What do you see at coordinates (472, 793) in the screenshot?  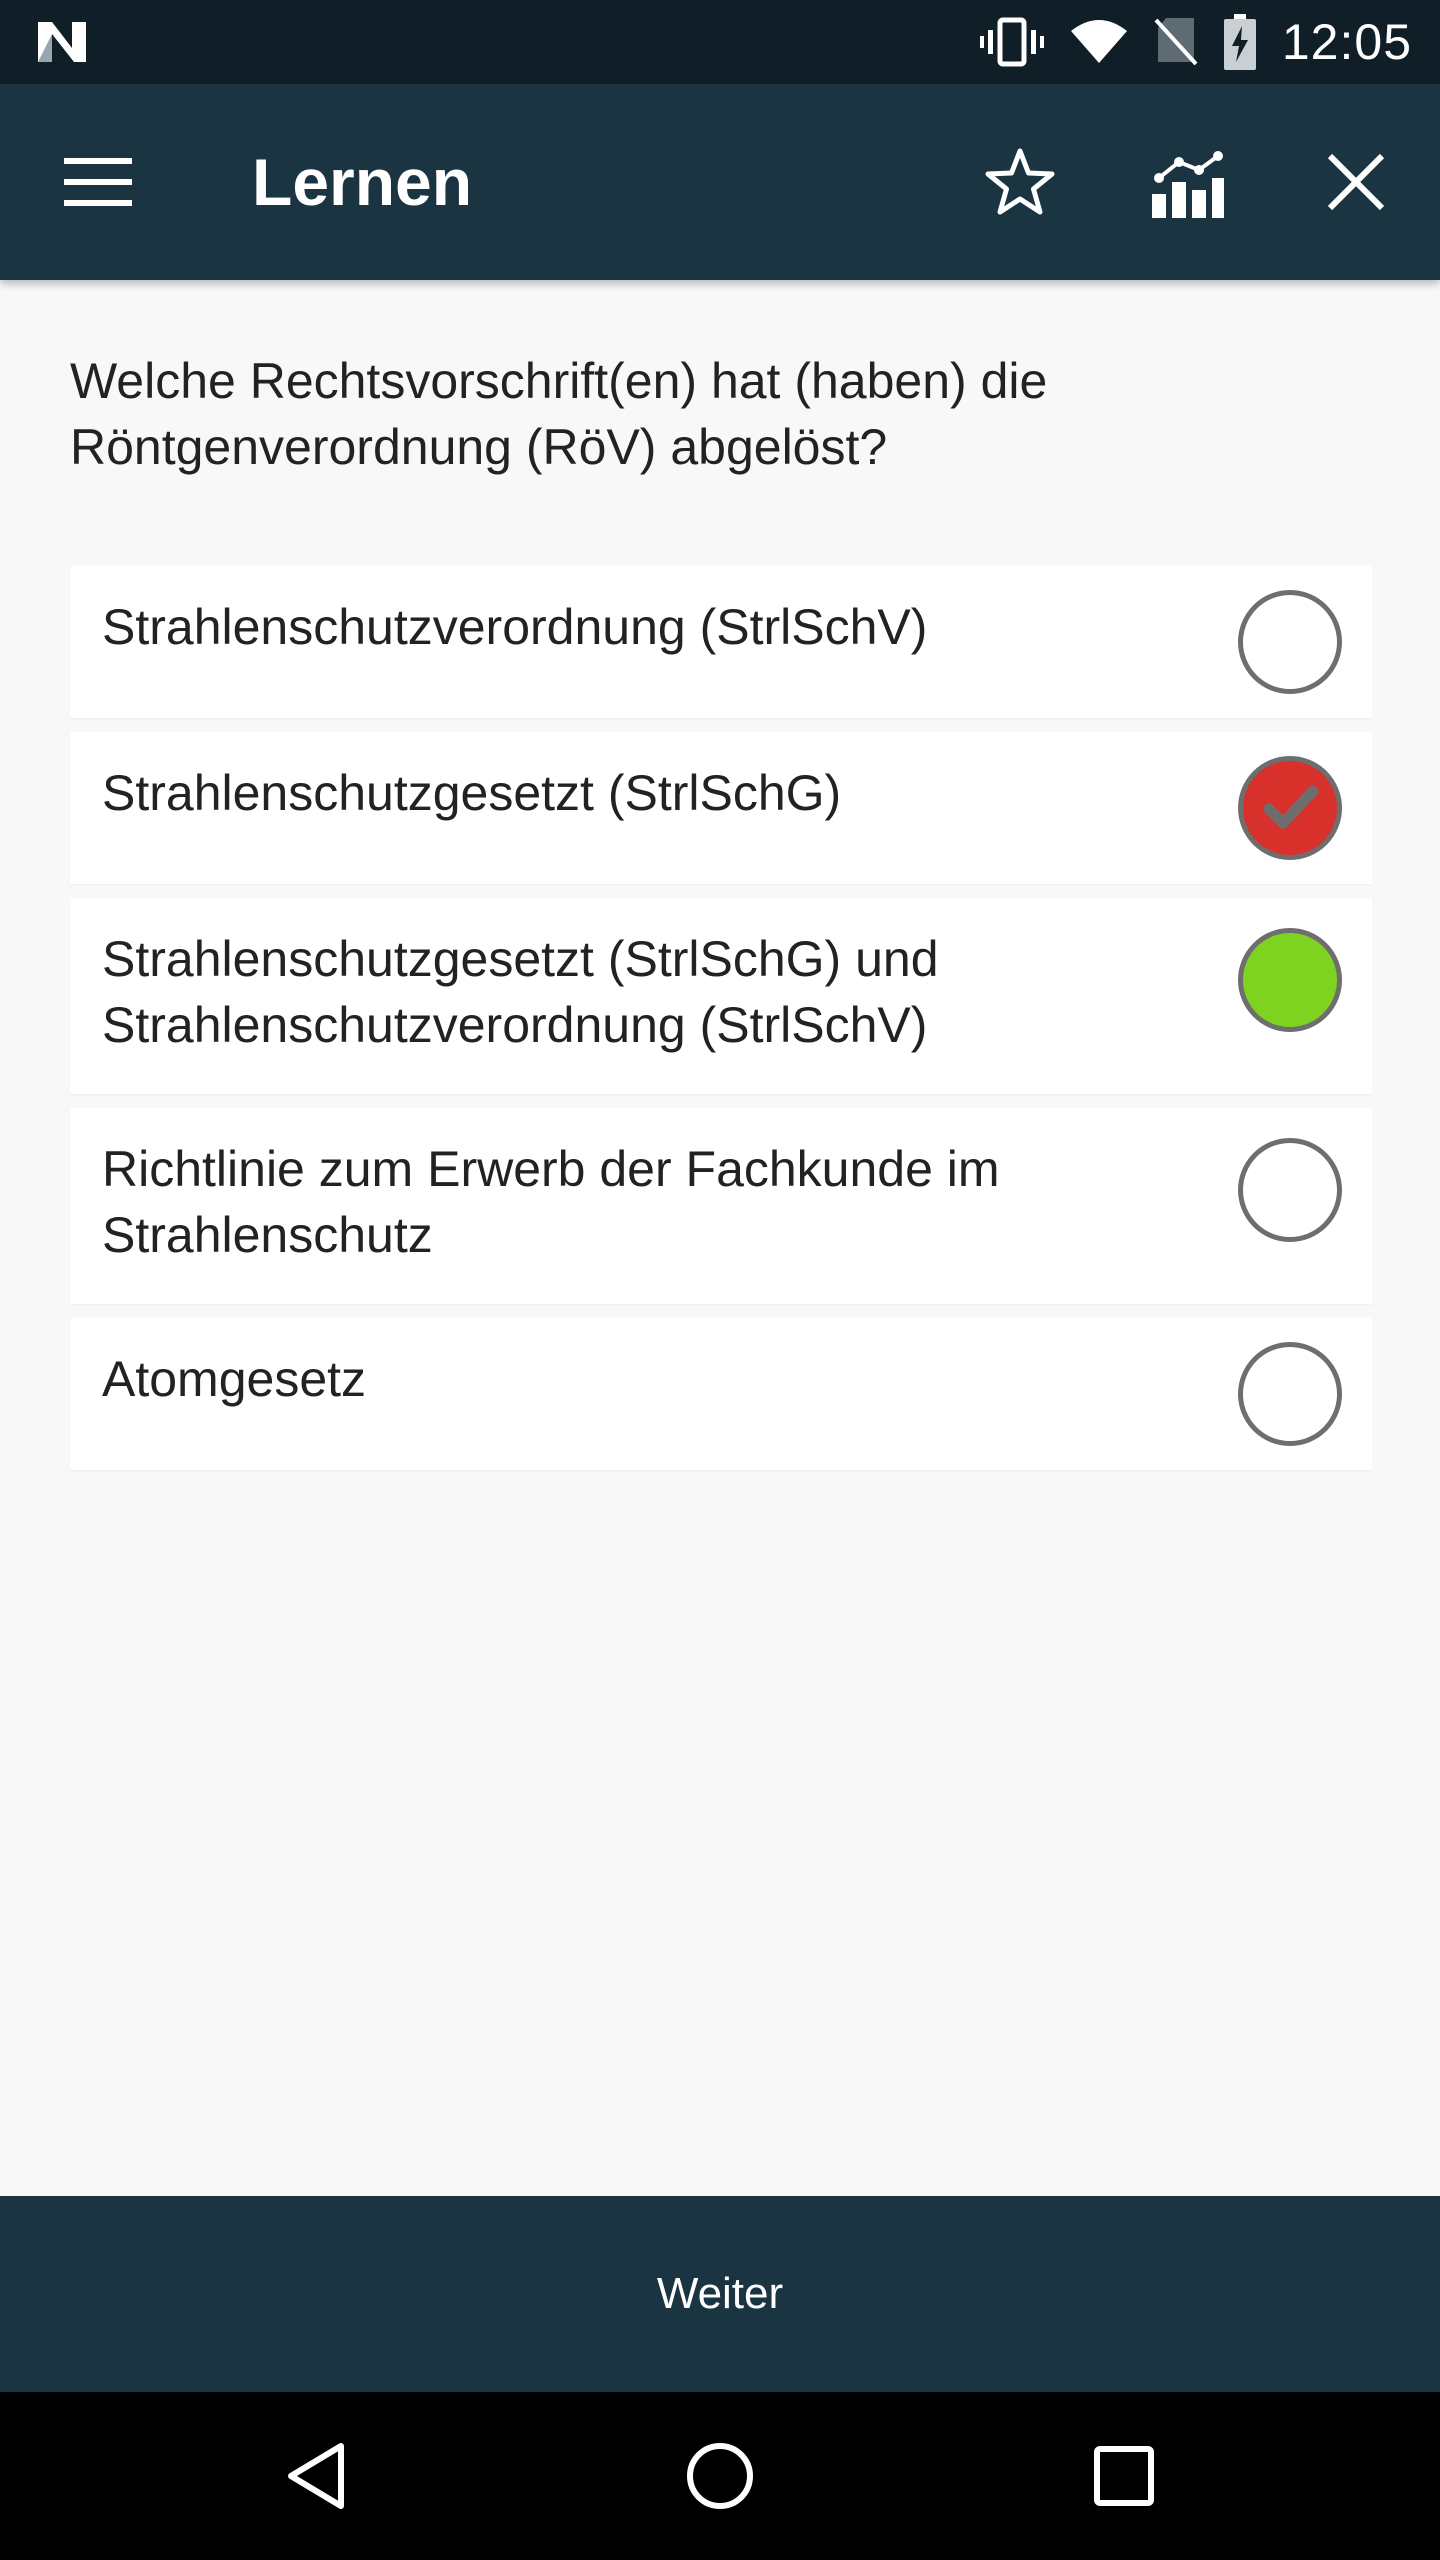 I see `answer-label: Strahlenschutzgesetzt (StrlSchG)` at bounding box center [472, 793].